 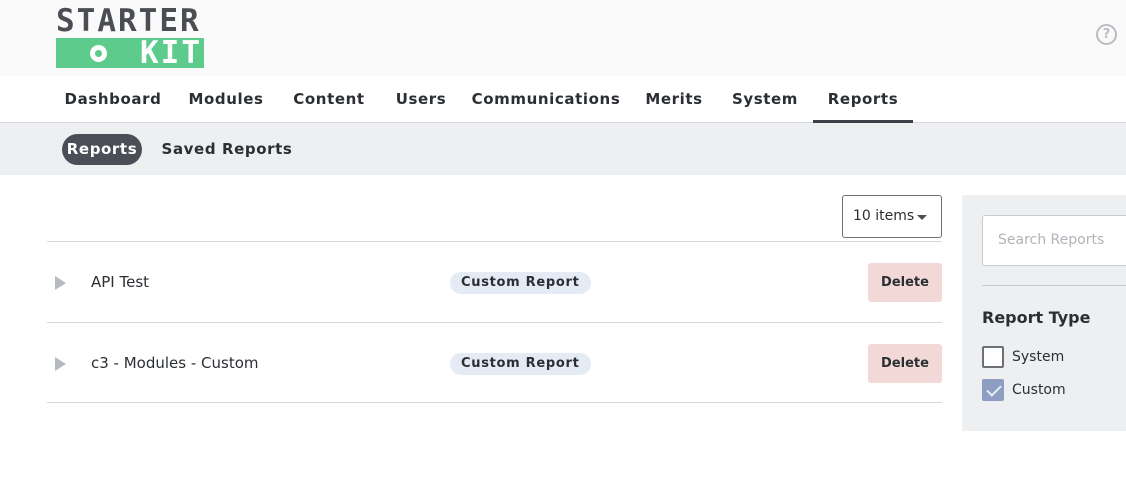 I want to click on starter-kit-logo: STARTER KIT, so click(x=130, y=37).